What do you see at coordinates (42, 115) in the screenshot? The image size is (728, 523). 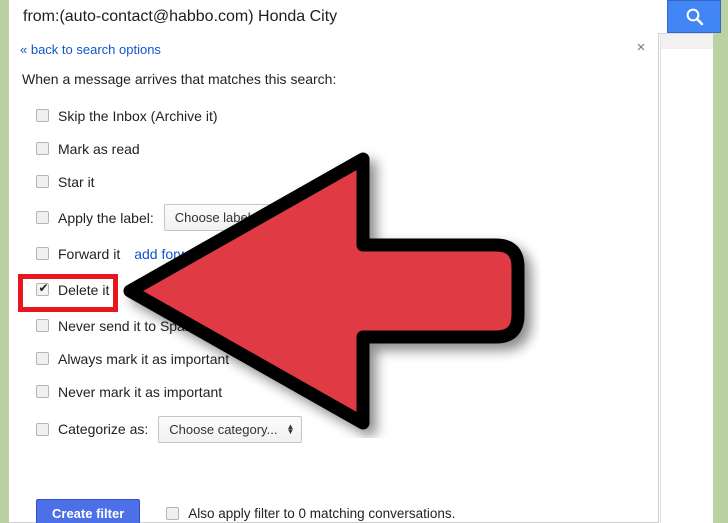 I see `checkbox-skip-inbox` at bounding box center [42, 115].